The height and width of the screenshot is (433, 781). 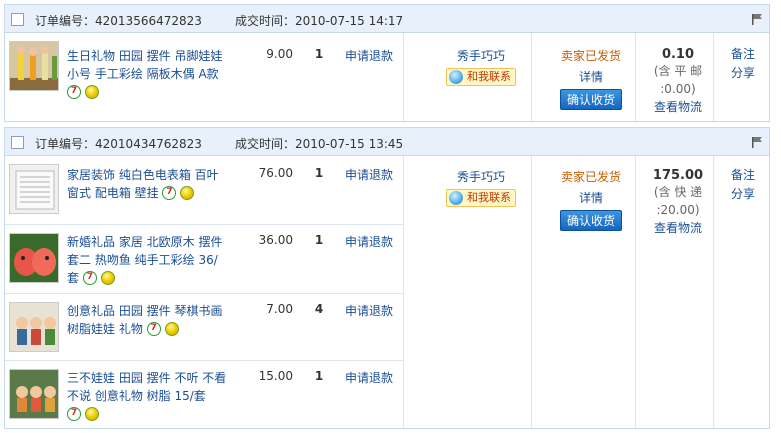 I want to click on product-title-link: 新婚礼品 家居 北欧原木 摆件 套二 热吻鱼 纯手工彩绘 36/套 7, so click(x=147, y=260).